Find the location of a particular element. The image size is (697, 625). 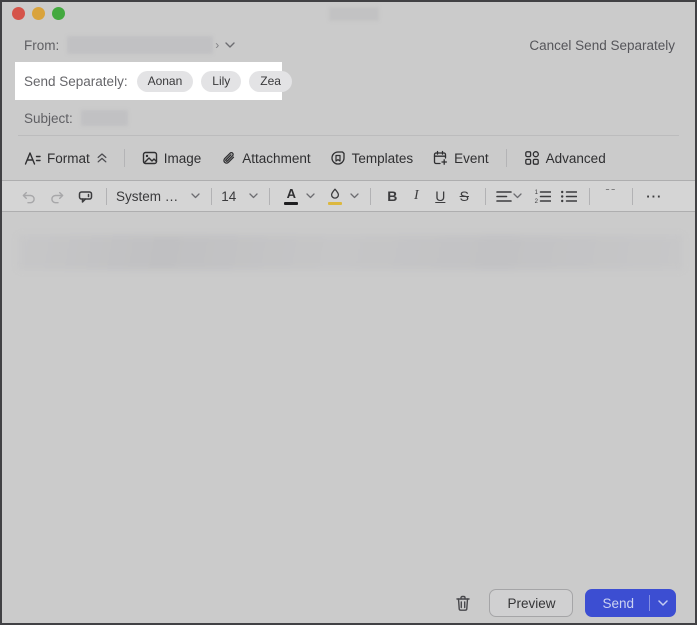

blockquote-button: “ is located at coordinates (611, 196).